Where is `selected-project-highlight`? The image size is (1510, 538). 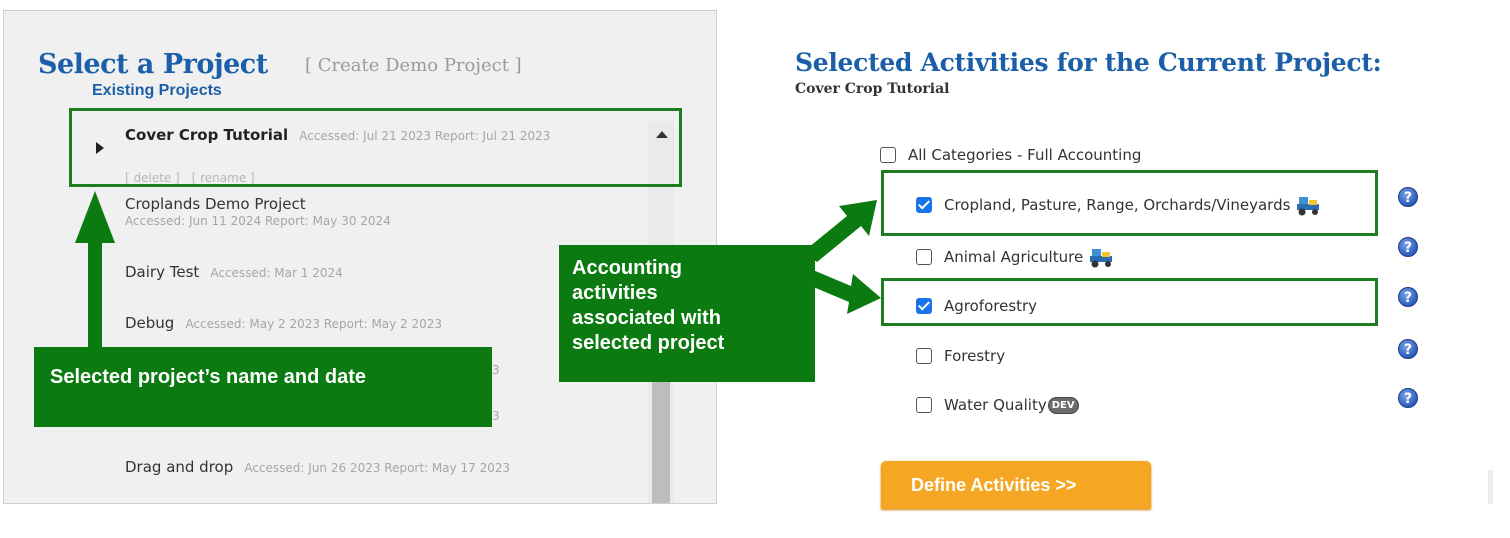
selected-project-highlight is located at coordinates (375, 147).